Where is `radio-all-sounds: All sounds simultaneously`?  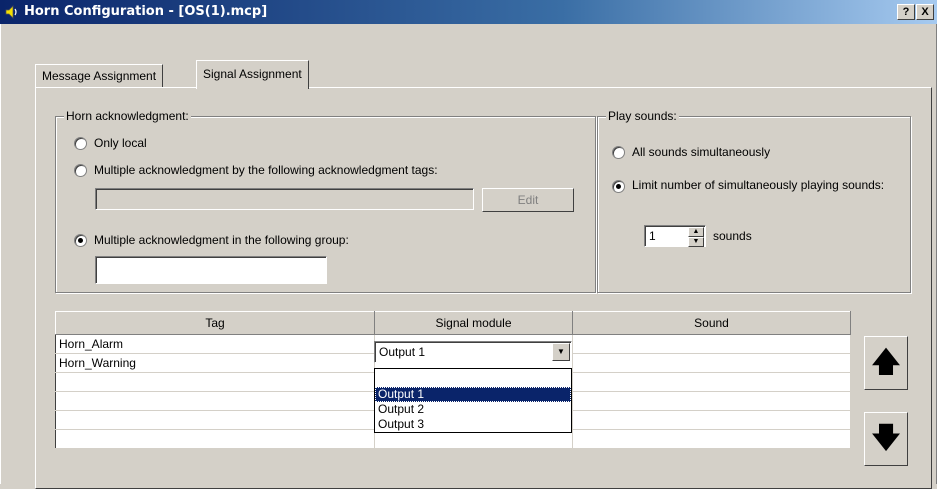 radio-all-sounds: All sounds simultaneously is located at coordinates (691, 152).